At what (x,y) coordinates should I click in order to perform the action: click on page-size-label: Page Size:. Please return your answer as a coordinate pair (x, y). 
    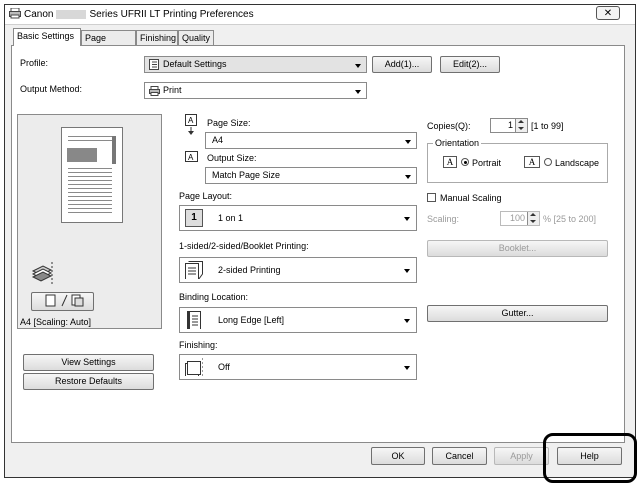
    Looking at the image, I should click on (229, 123).